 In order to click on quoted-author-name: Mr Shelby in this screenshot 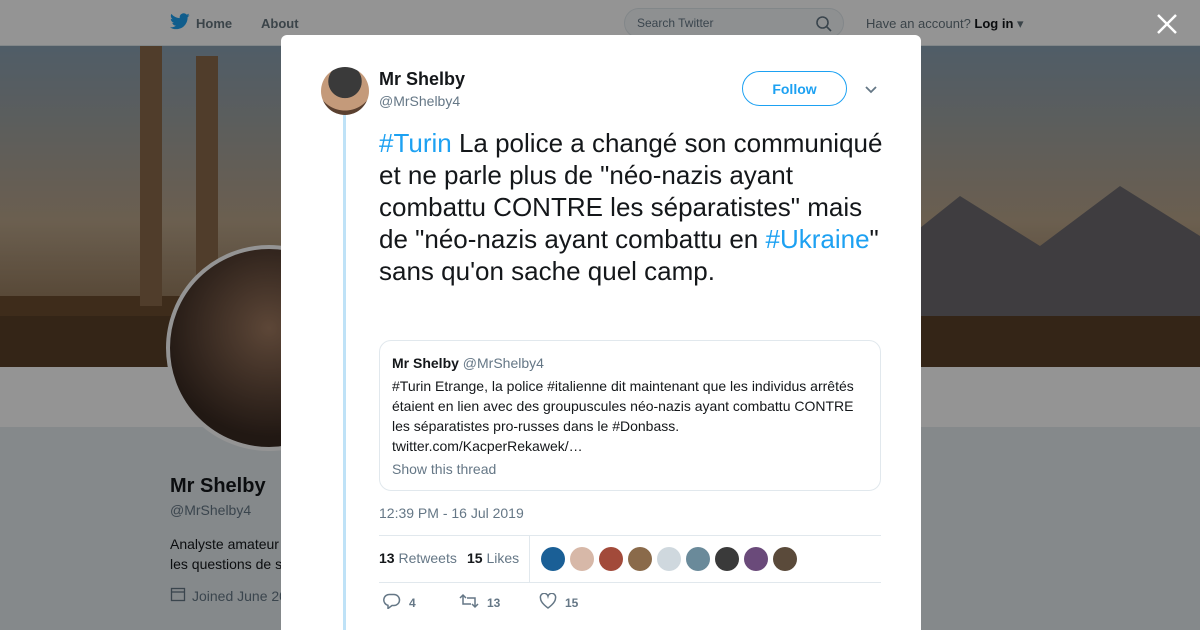, I will do `click(425, 363)`.